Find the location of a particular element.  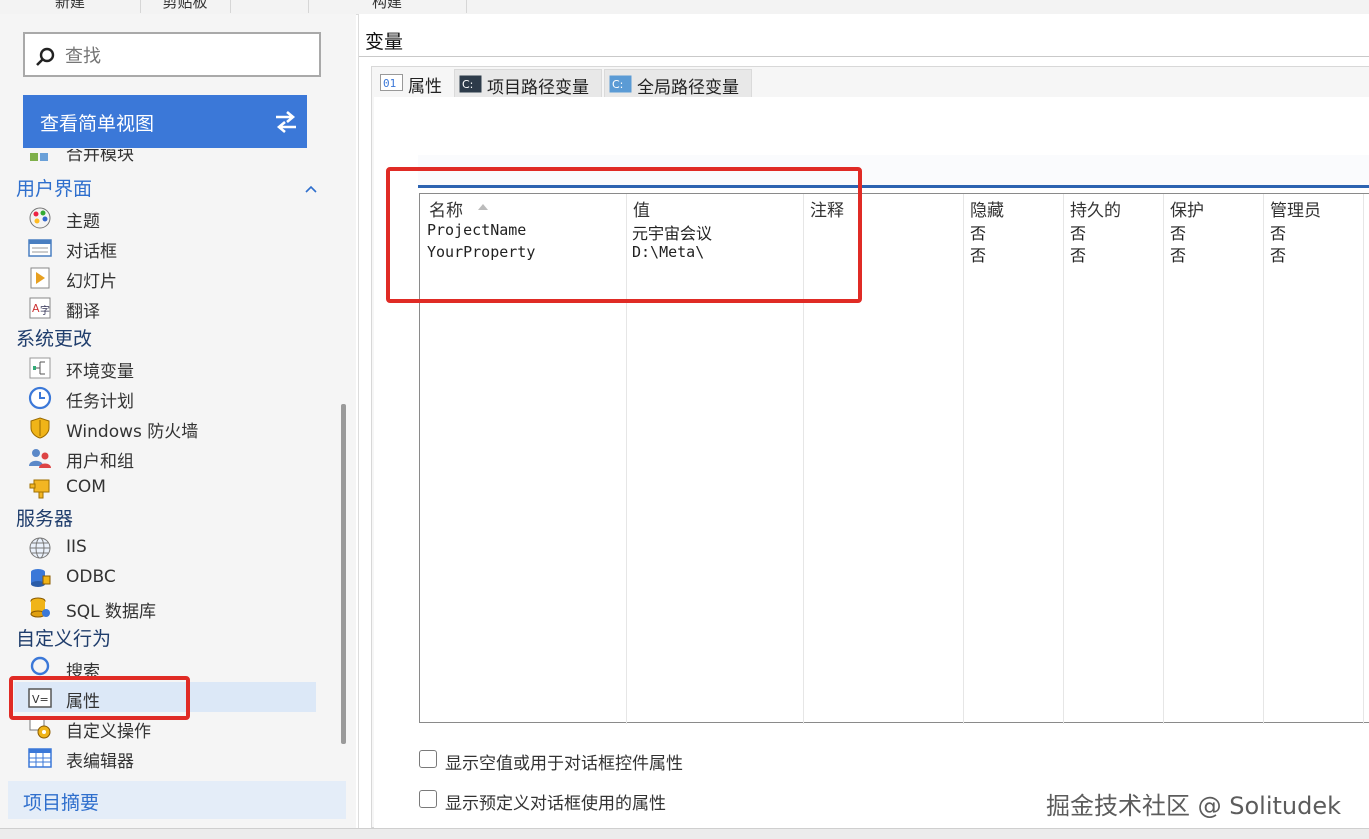

search-icon is located at coordinates (45, 56).